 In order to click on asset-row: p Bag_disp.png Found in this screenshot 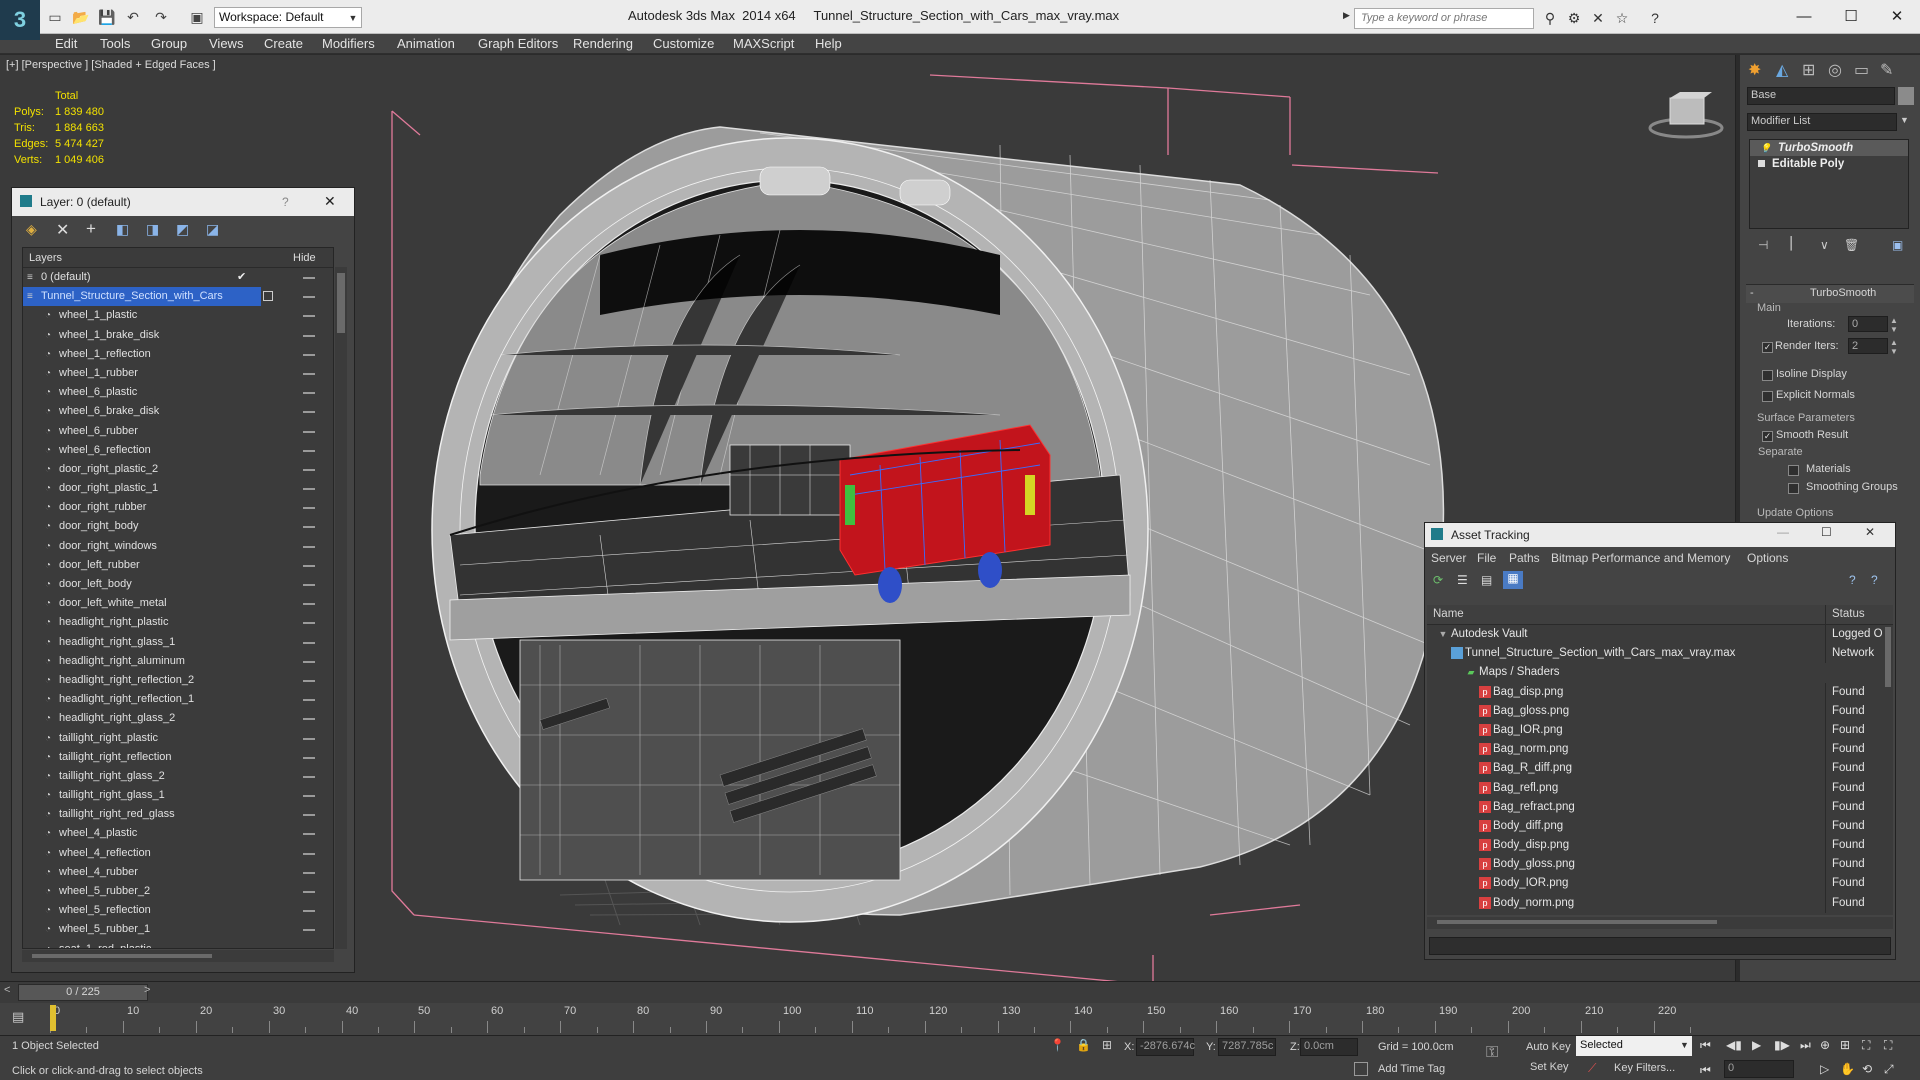, I will do `click(1655, 692)`.